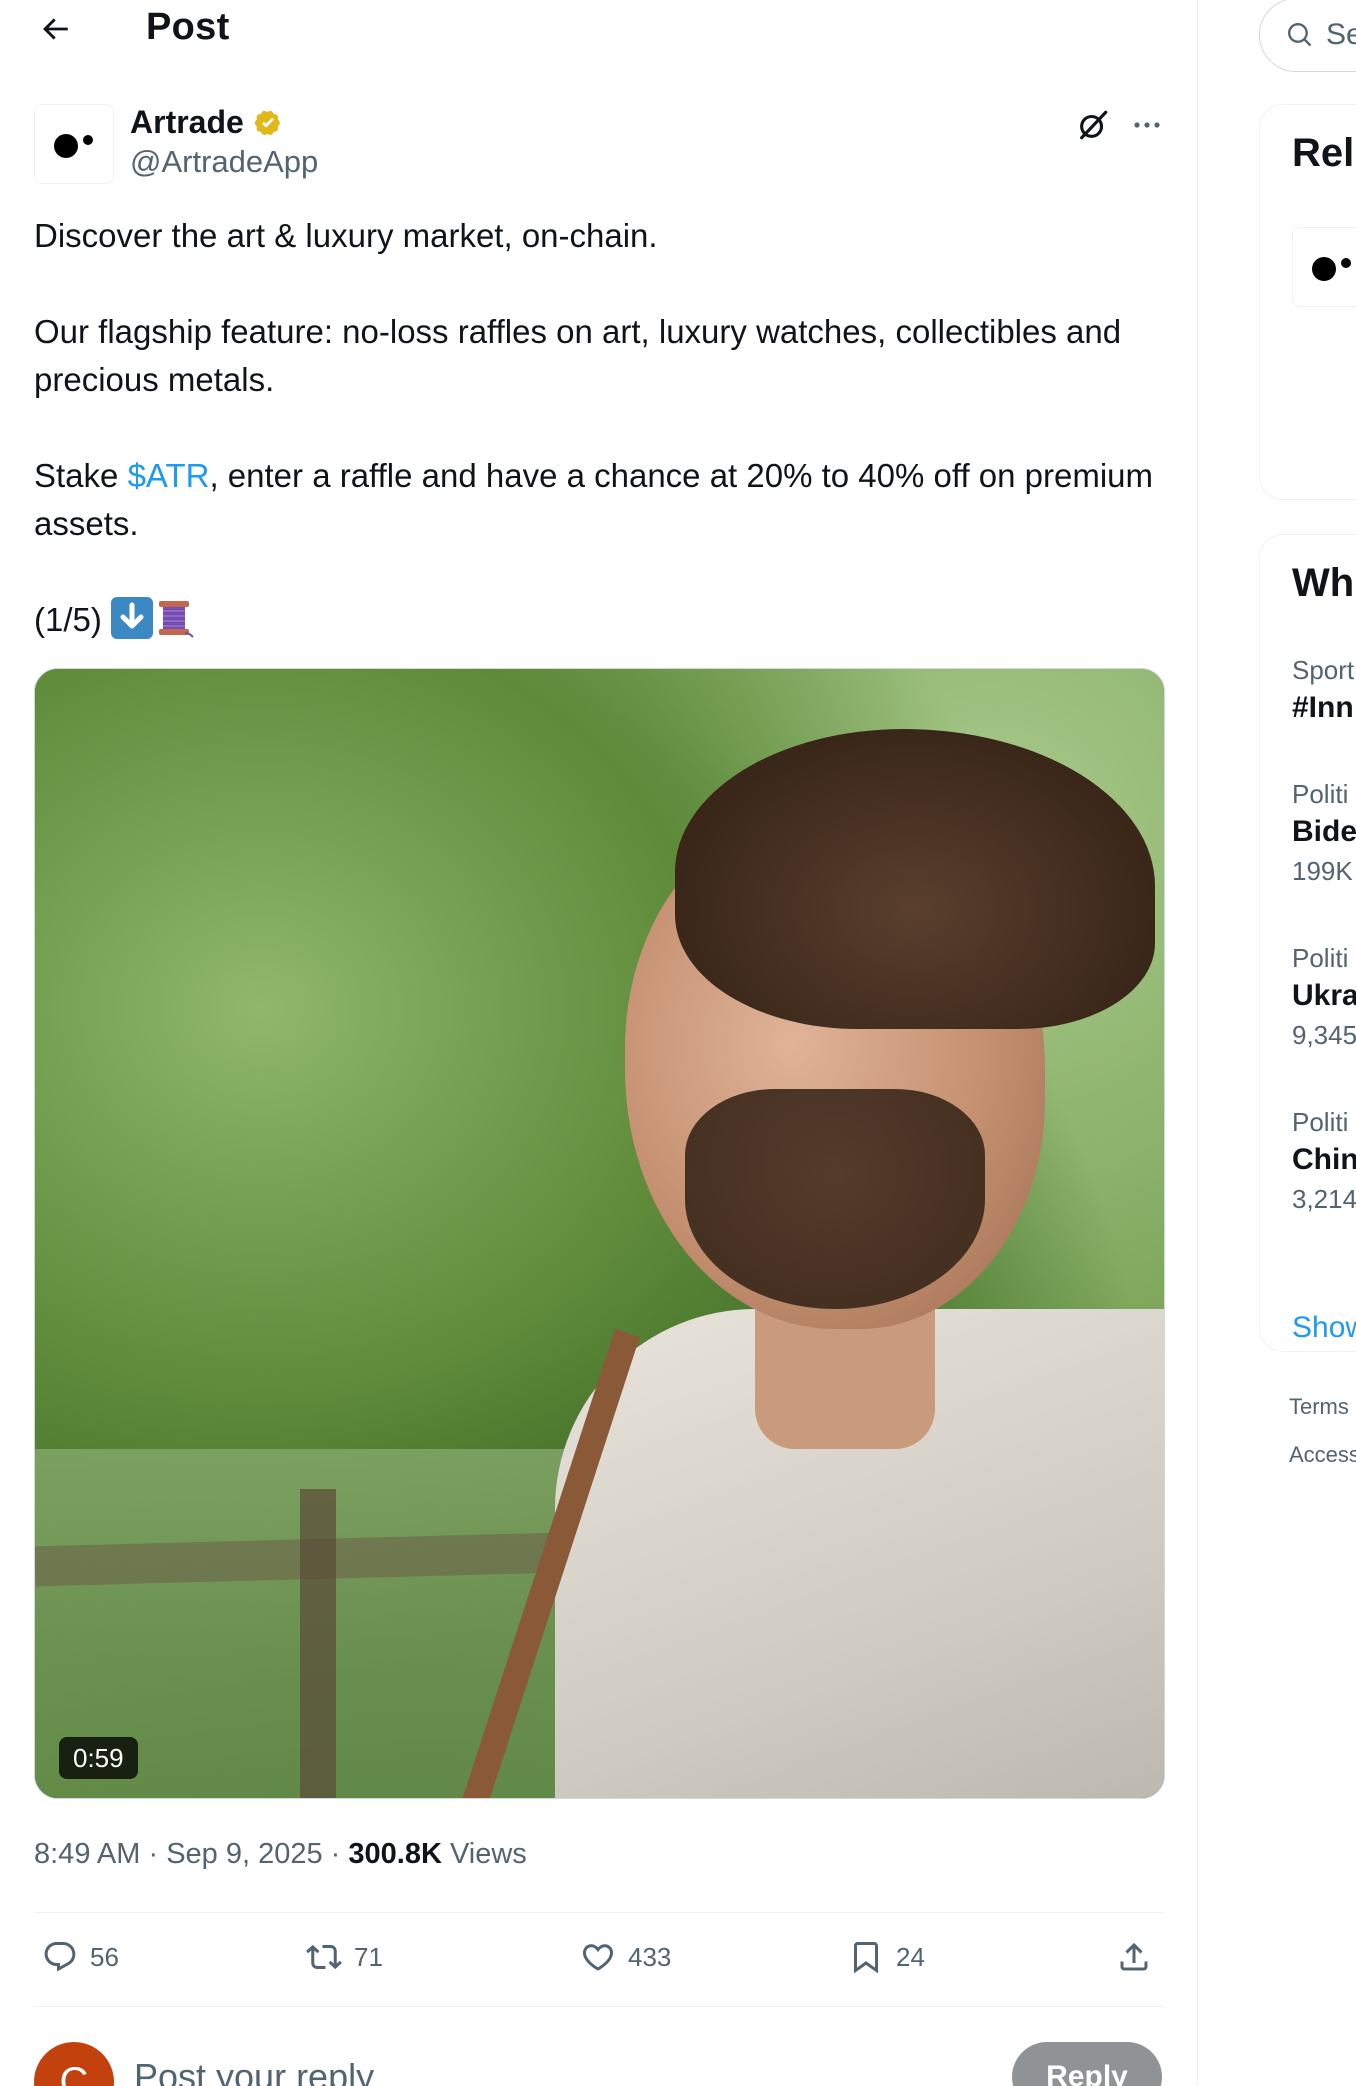  Describe the element at coordinates (87, 1854) in the screenshot. I see `post-time: 8:49 AM` at that location.